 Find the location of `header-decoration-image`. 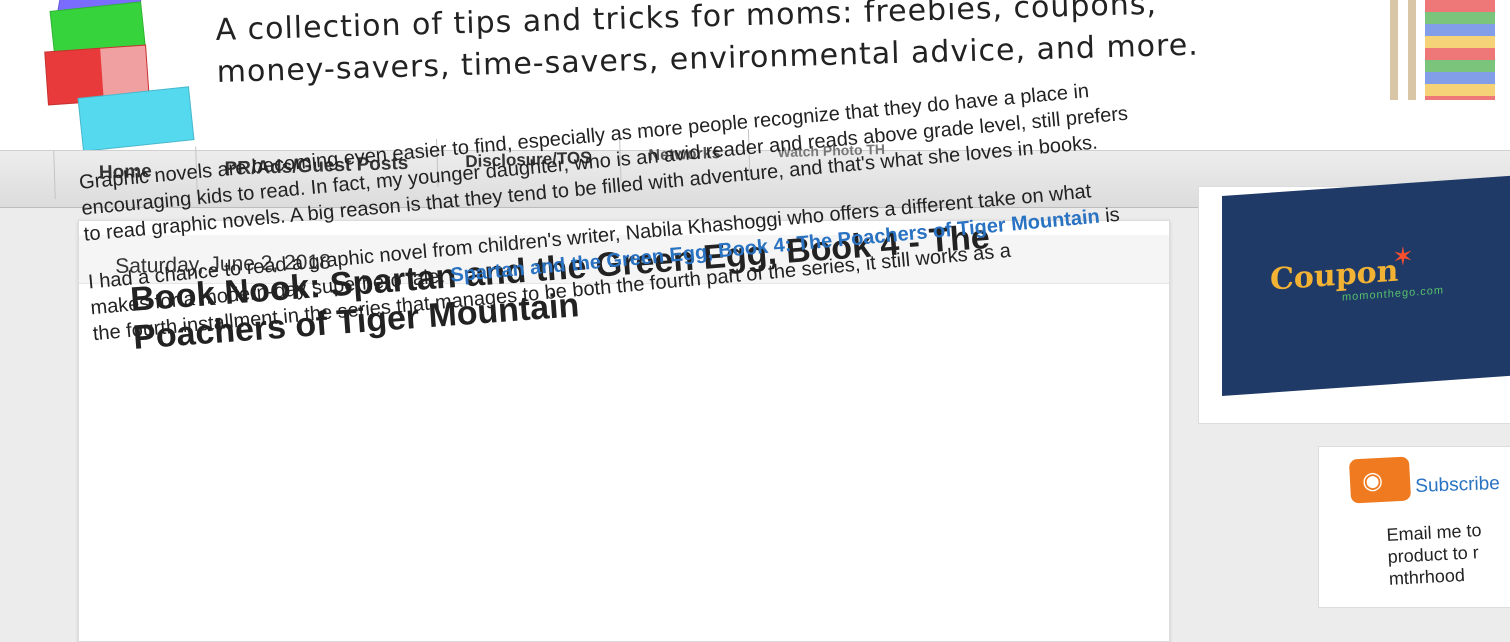

header-decoration-image is located at coordinates (1445, 55).